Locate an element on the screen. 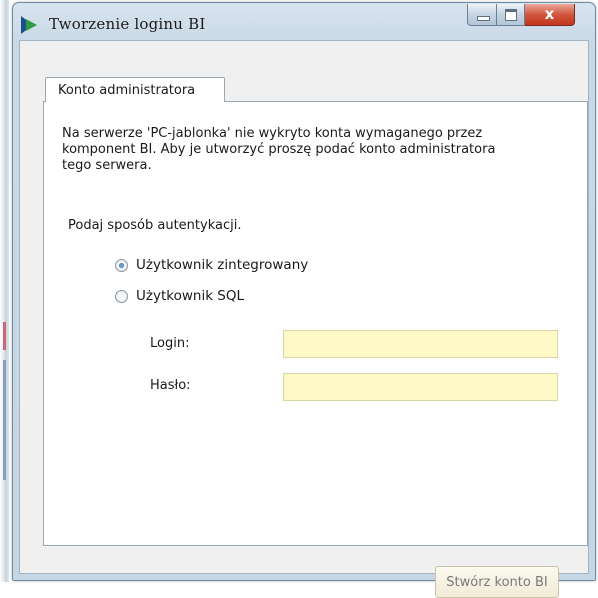 Image resolution: width=598 pixels, height=598 pixels. title-bar: Tworzenie loginu BI x is located at coordinates (304, 21).